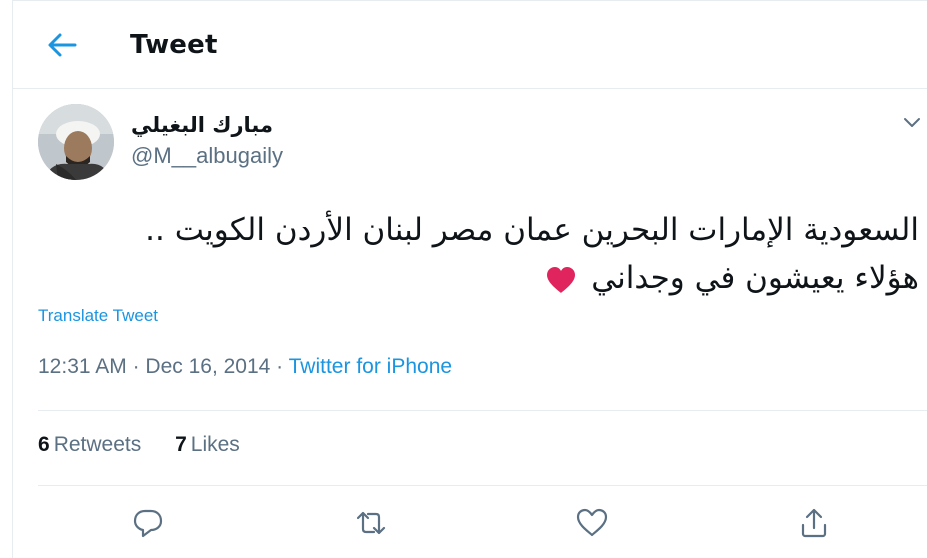  I want to click on red-heart-icon, so click(561, 279).